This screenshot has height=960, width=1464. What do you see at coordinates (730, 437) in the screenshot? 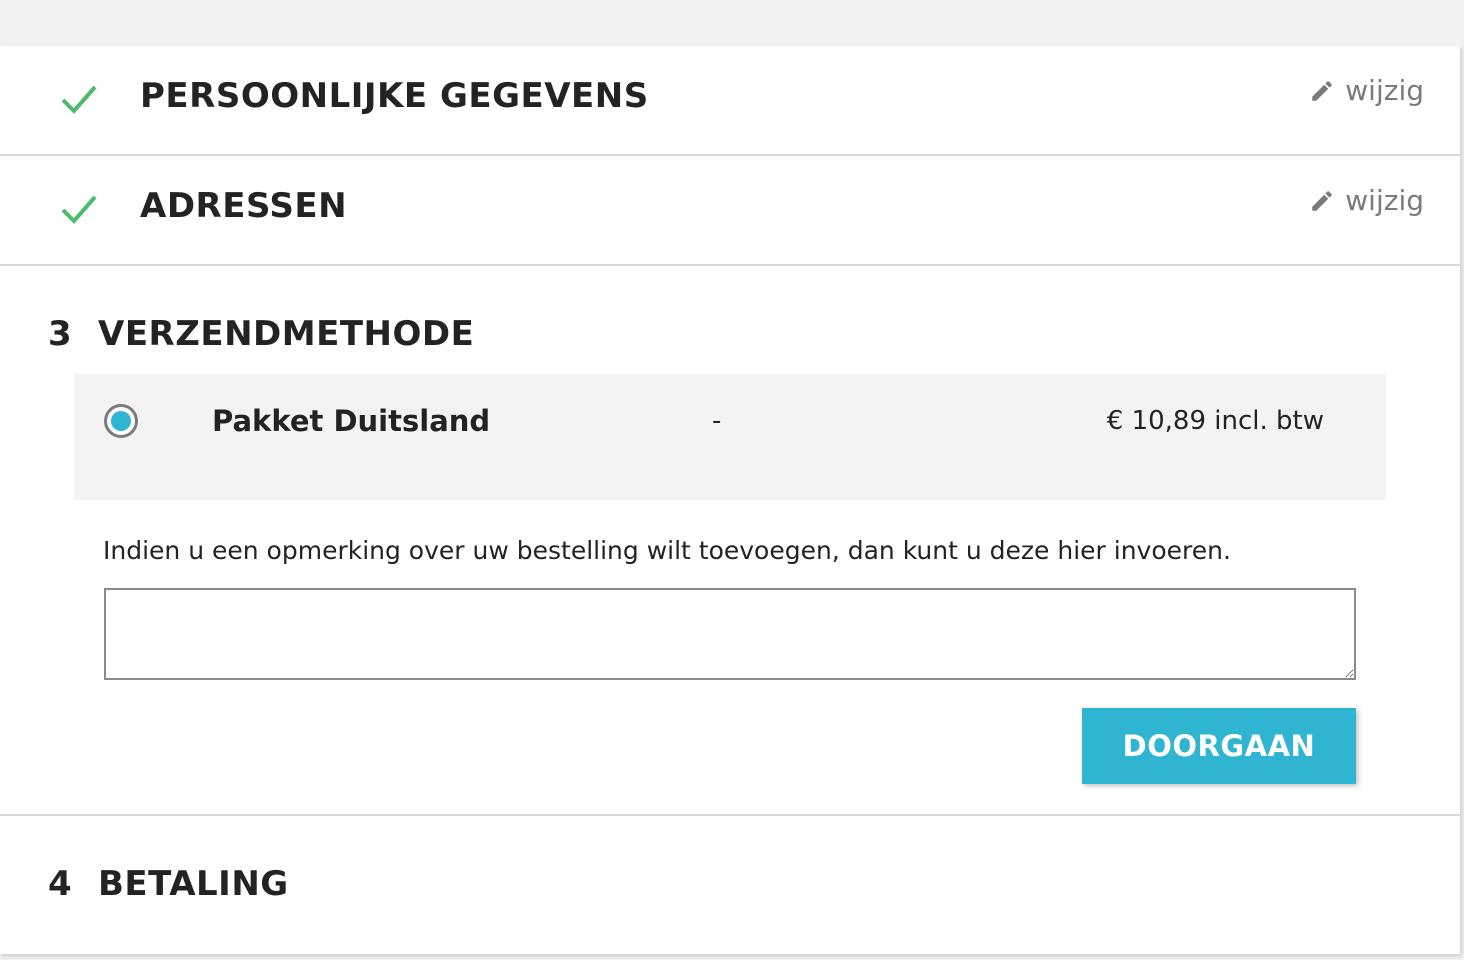
I see `delivery-option-row: Pakket Duitsland - € 10,89 incl. btw` at bounding box center [730, 437].